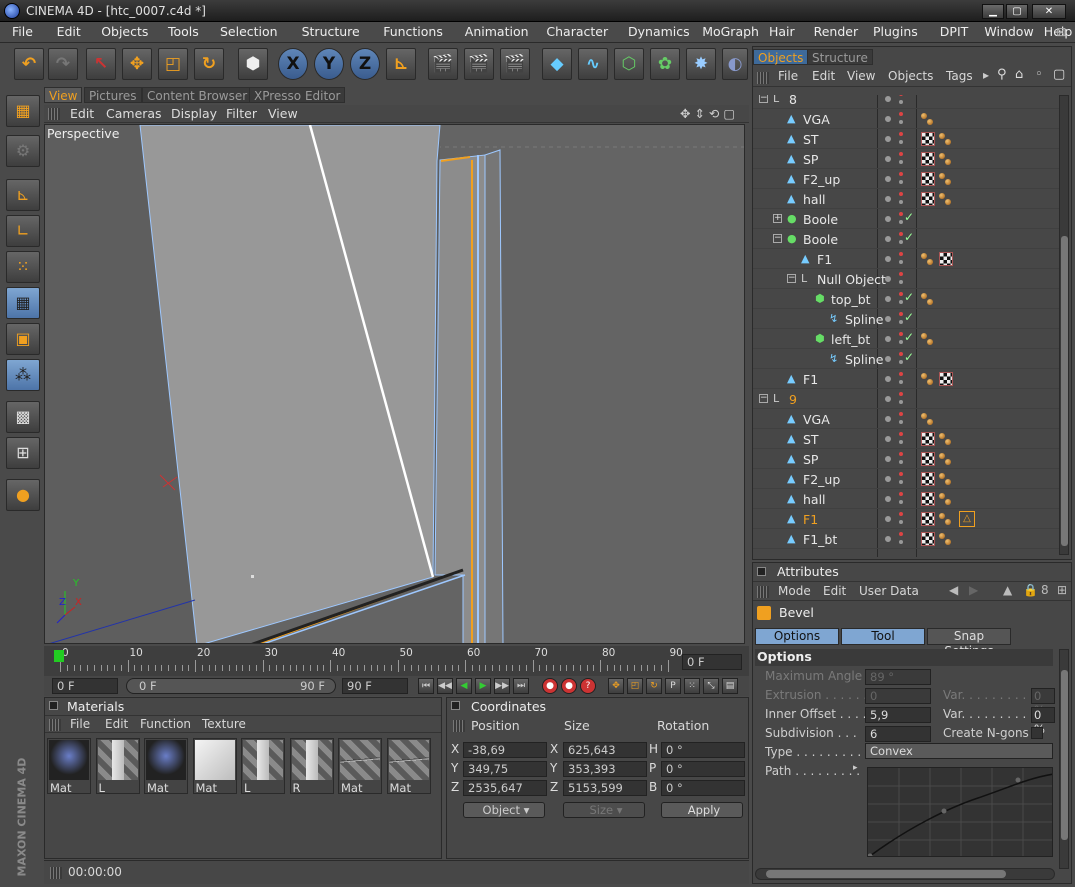  What do you see at coordinates (703, 788) in the screenshot?
I see `rotation-b-field: 0 °` at bounding box center [703, 788].